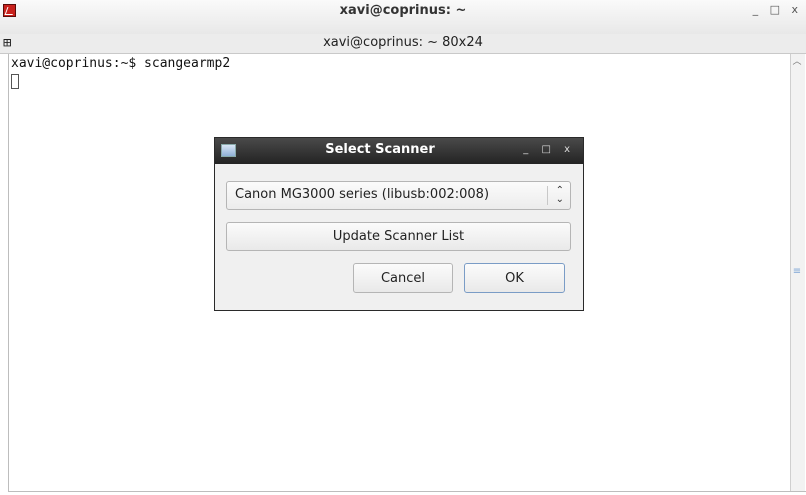 This screenshot has height=495, width=806. I want to click on command-line: xavi@coprinus:~$ scangearmp2, so click(121, 63).